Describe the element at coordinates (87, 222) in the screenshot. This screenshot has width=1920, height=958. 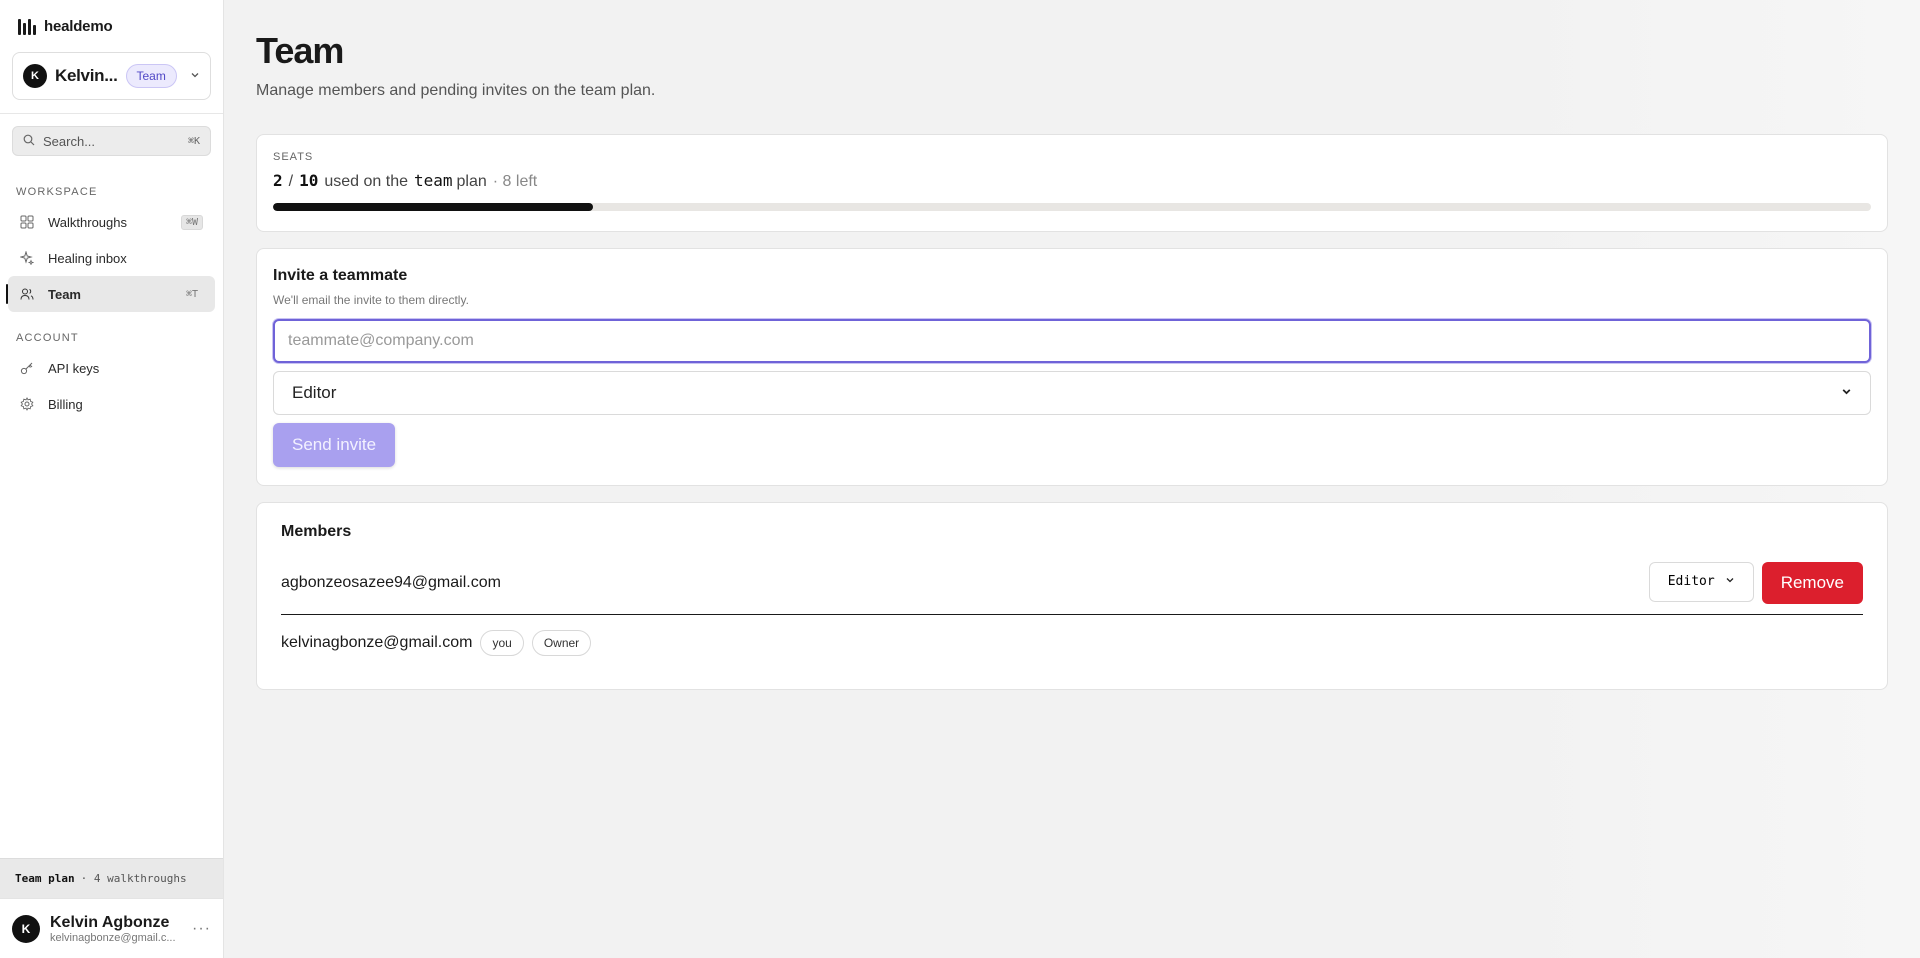
I see `sidebar-item-label: Walkthroughs` at that location.